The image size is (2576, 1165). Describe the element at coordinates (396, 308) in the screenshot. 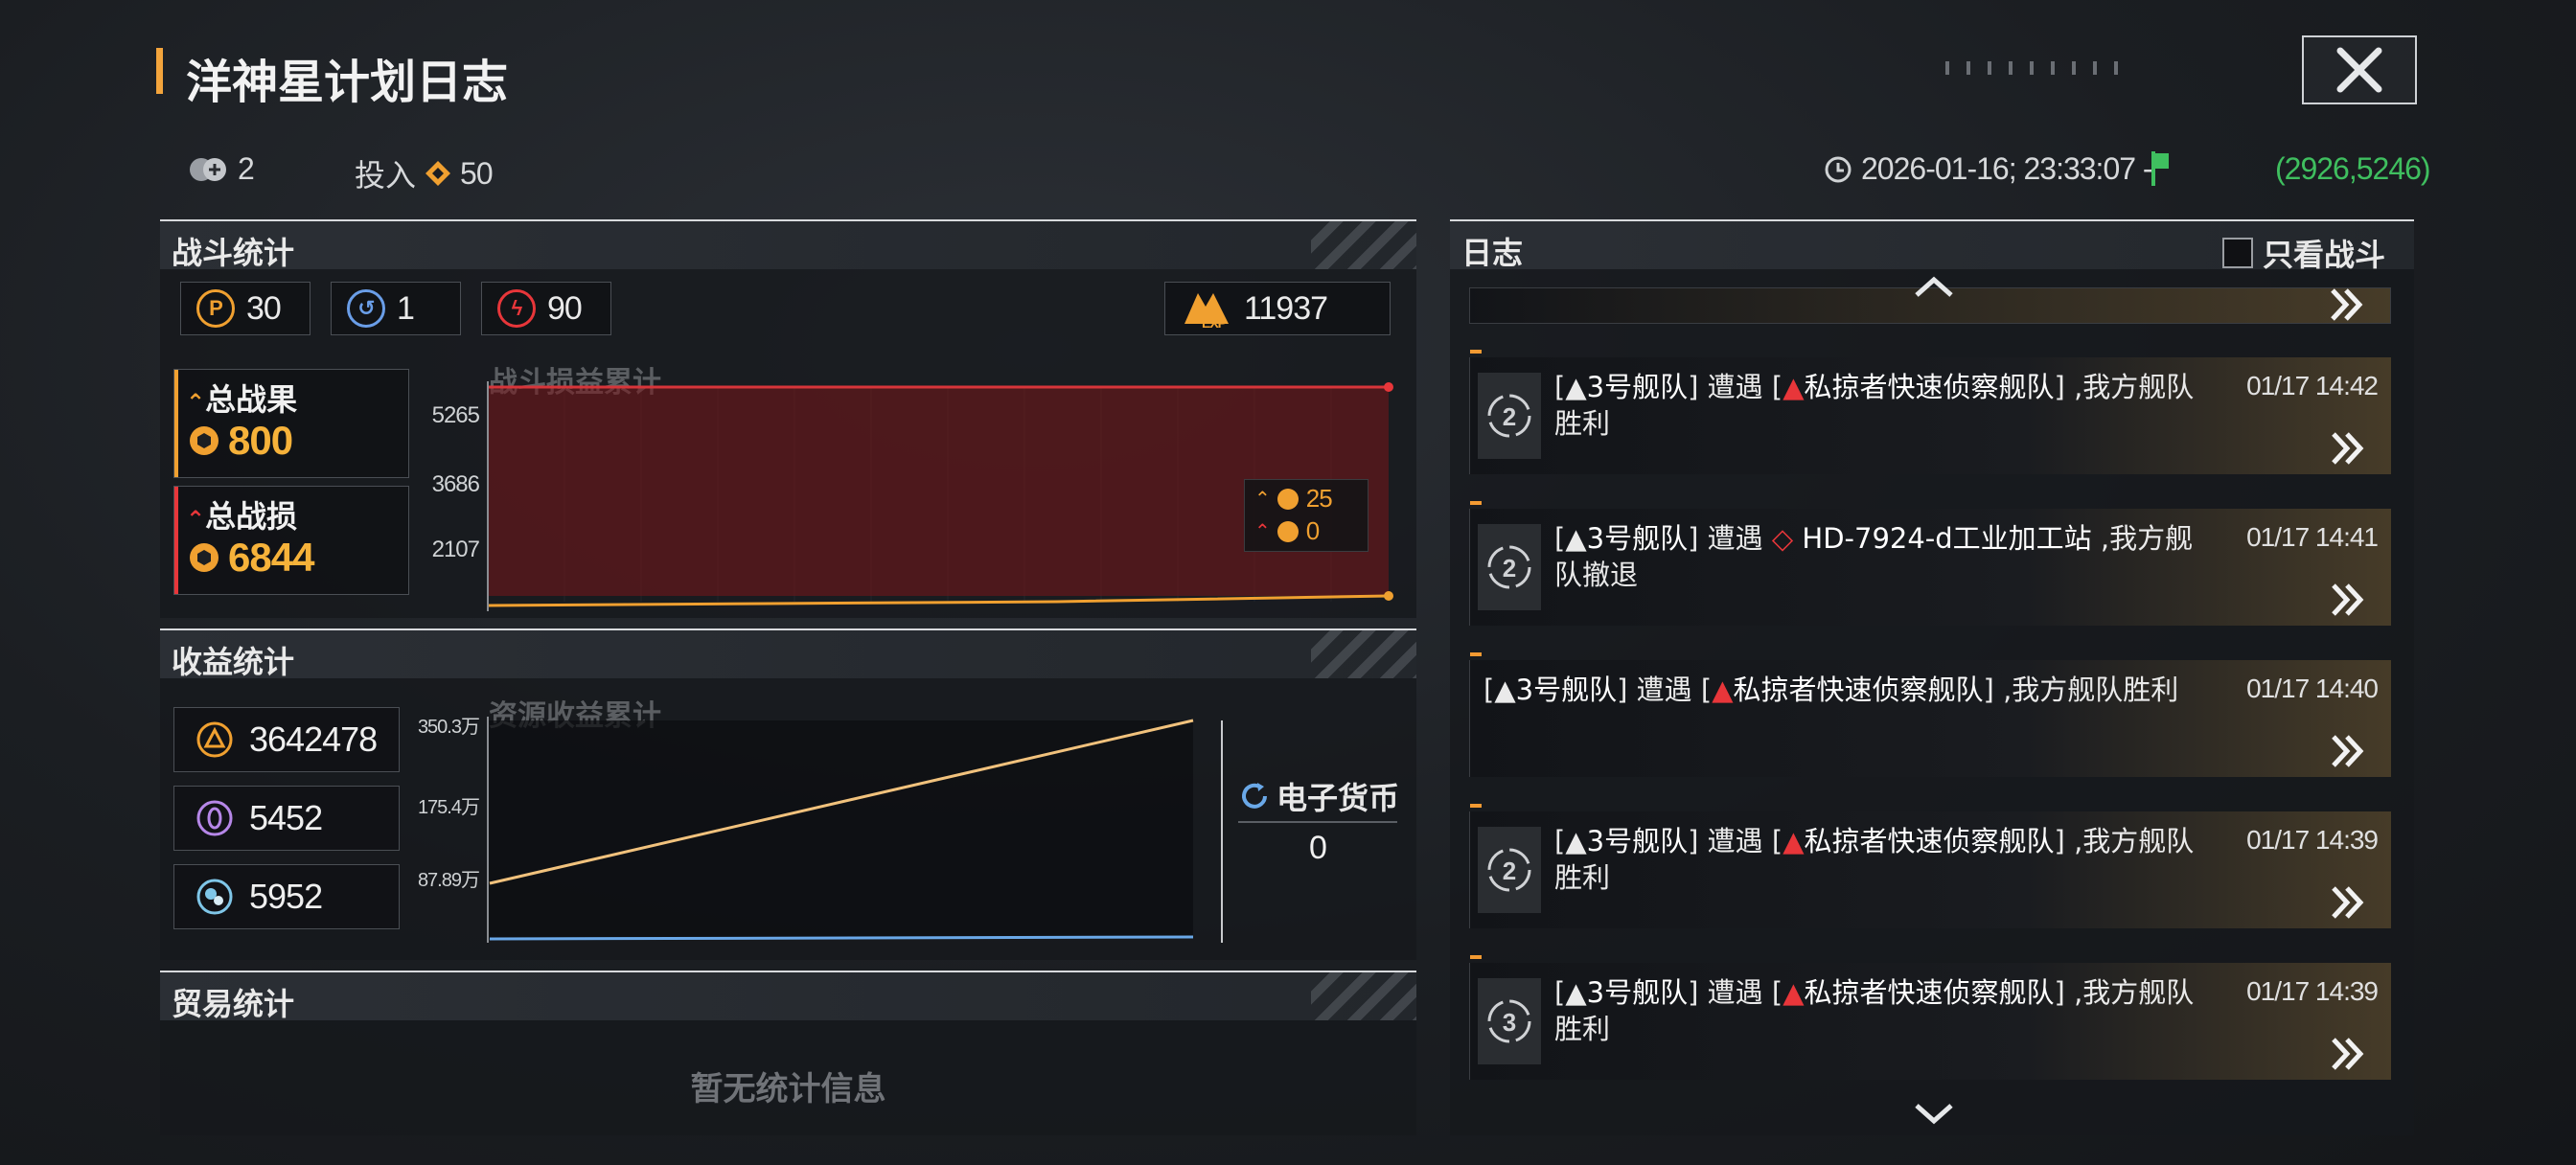

I see `stat-chip-retreats: ↺ 1` at that location.